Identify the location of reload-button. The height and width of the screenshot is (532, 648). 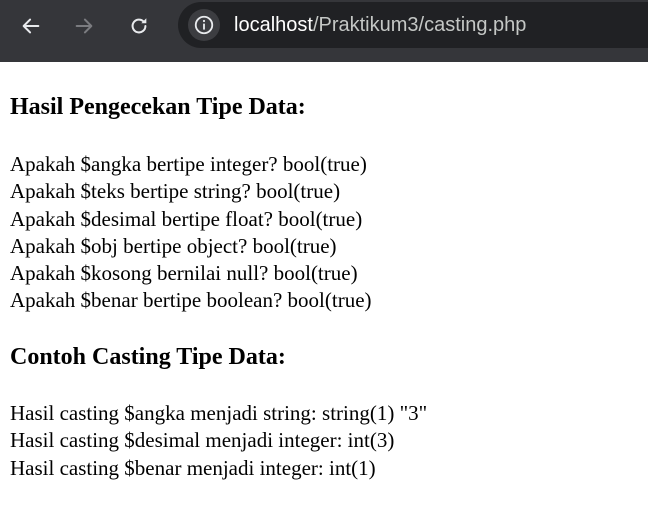
(139, 26).